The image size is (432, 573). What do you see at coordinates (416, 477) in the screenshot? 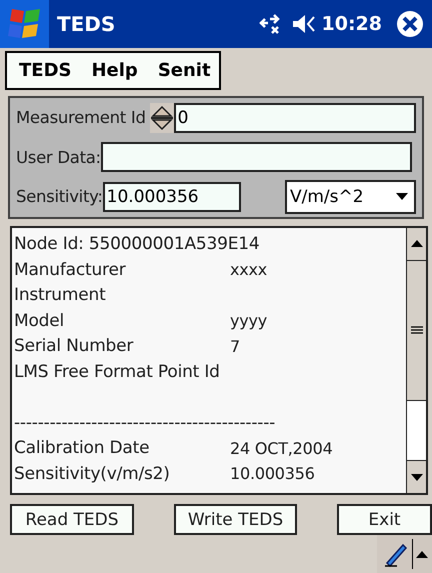
I see `scroll-down-icon` at bounding box center [416, 477].